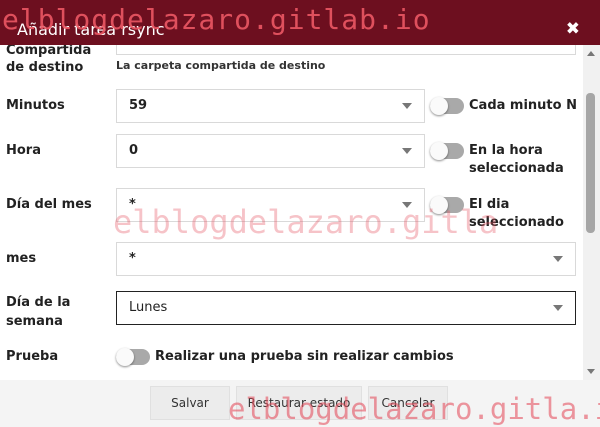 This screenshot has width=600, height=427. Describe the element at coordinates (270, 151) in the screenshot. I see `hour-select: 0` at that location.